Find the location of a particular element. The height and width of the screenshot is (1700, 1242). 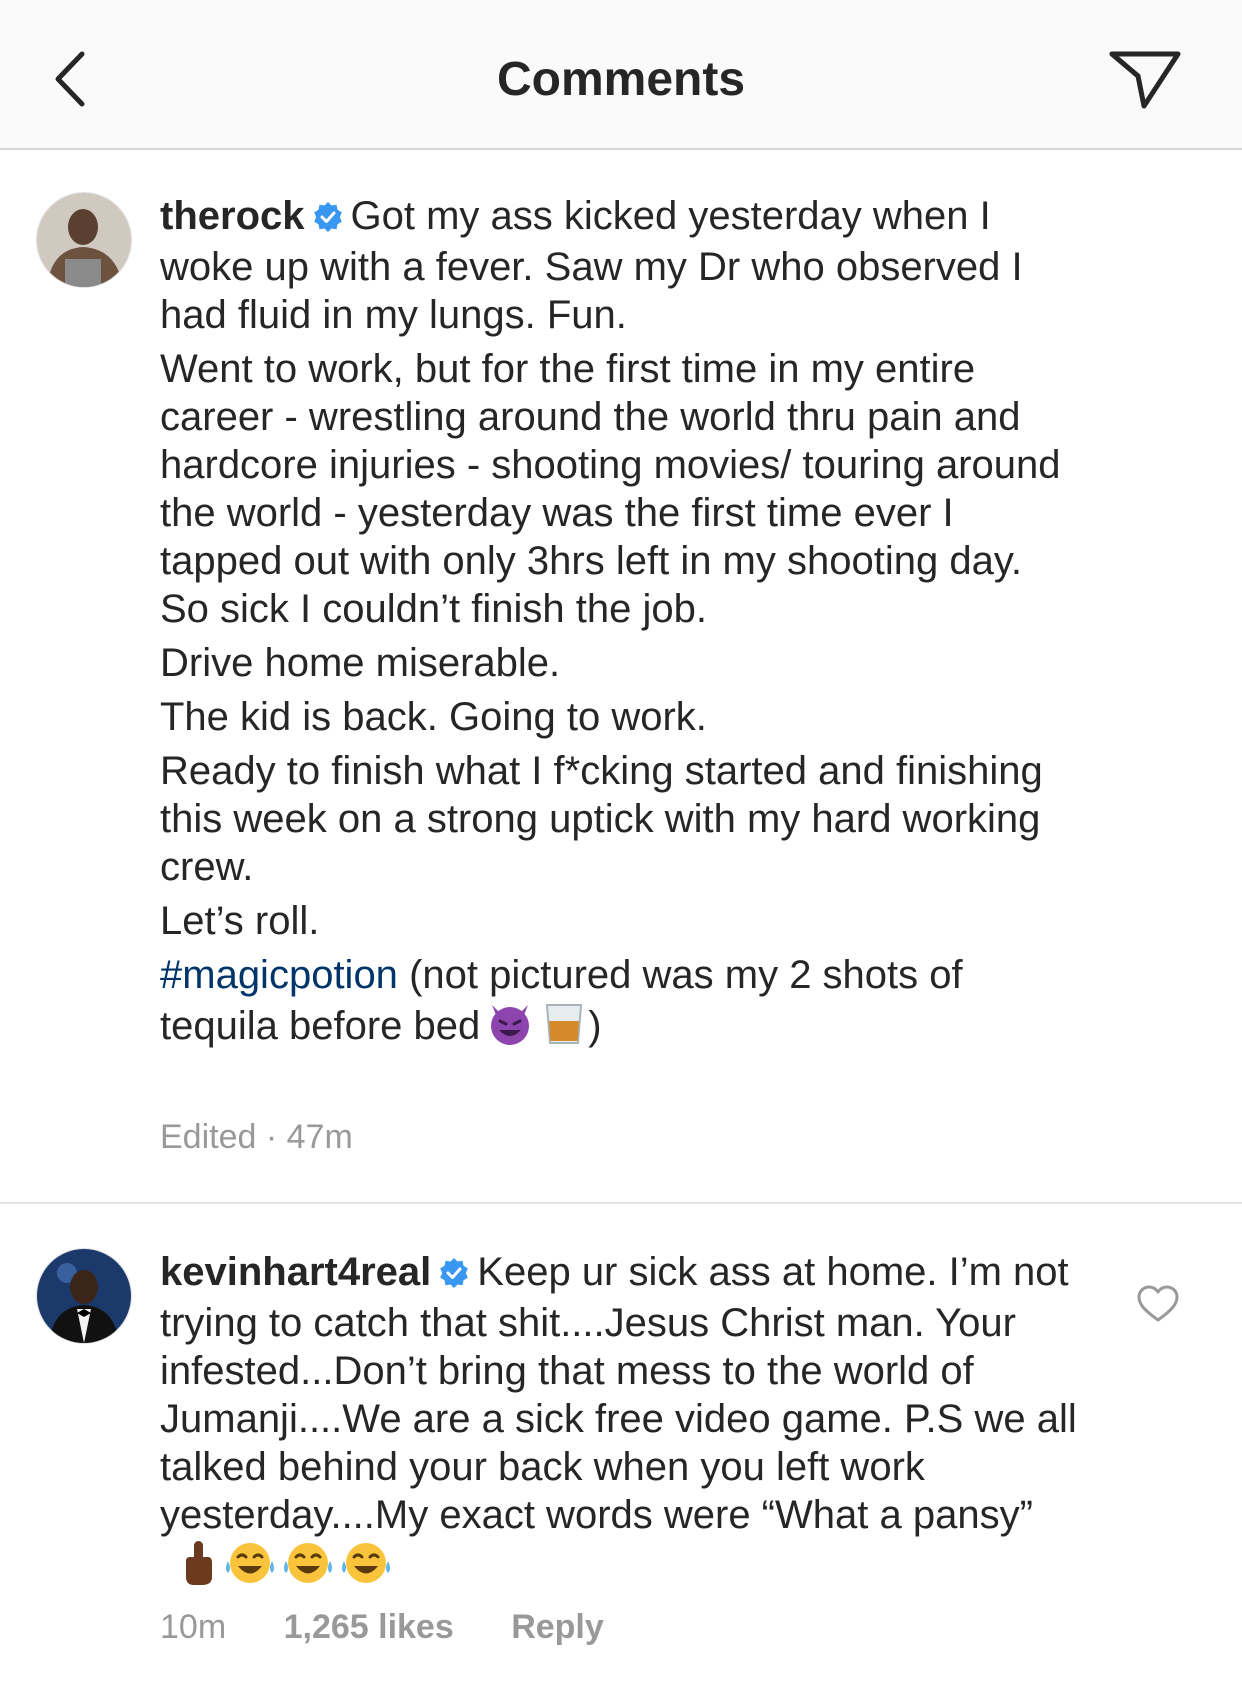

likes-count: 1,265 likes is located at coordinates (369, 1627).